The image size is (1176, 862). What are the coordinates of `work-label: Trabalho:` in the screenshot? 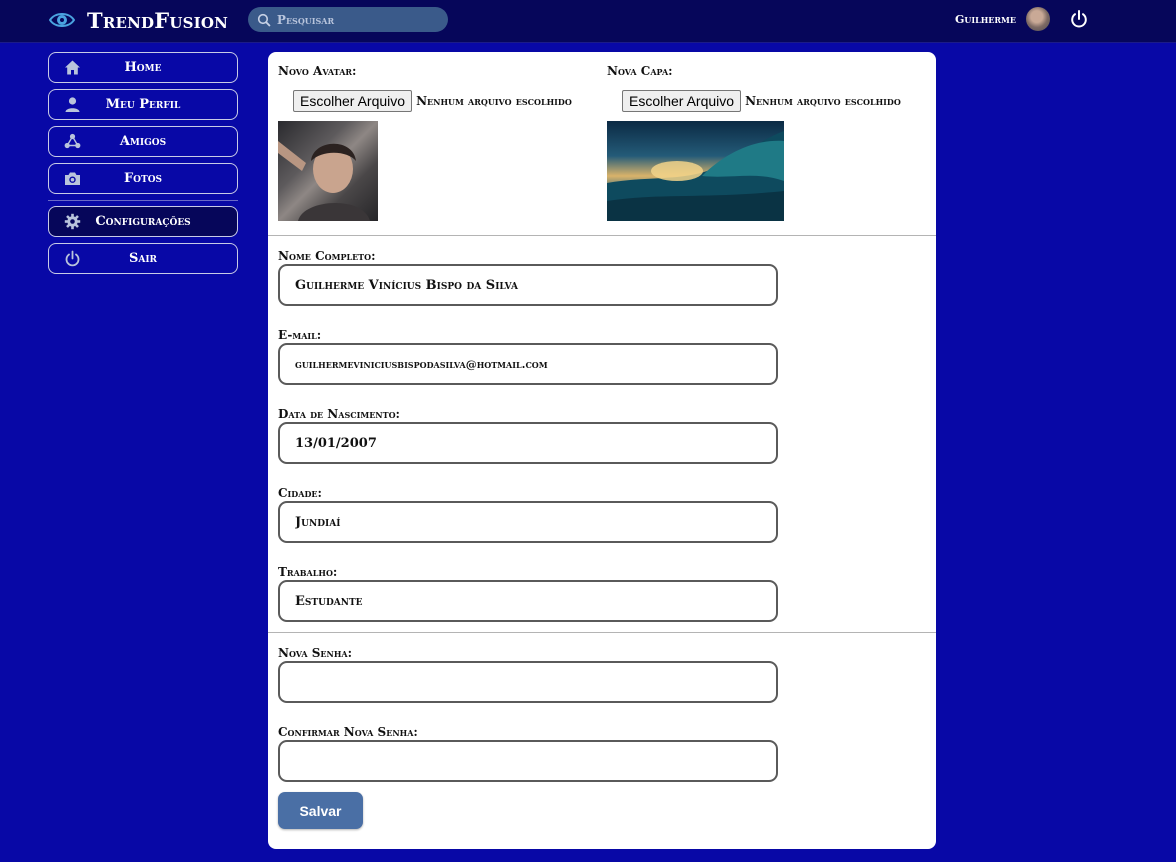 It's located at (308, 572).